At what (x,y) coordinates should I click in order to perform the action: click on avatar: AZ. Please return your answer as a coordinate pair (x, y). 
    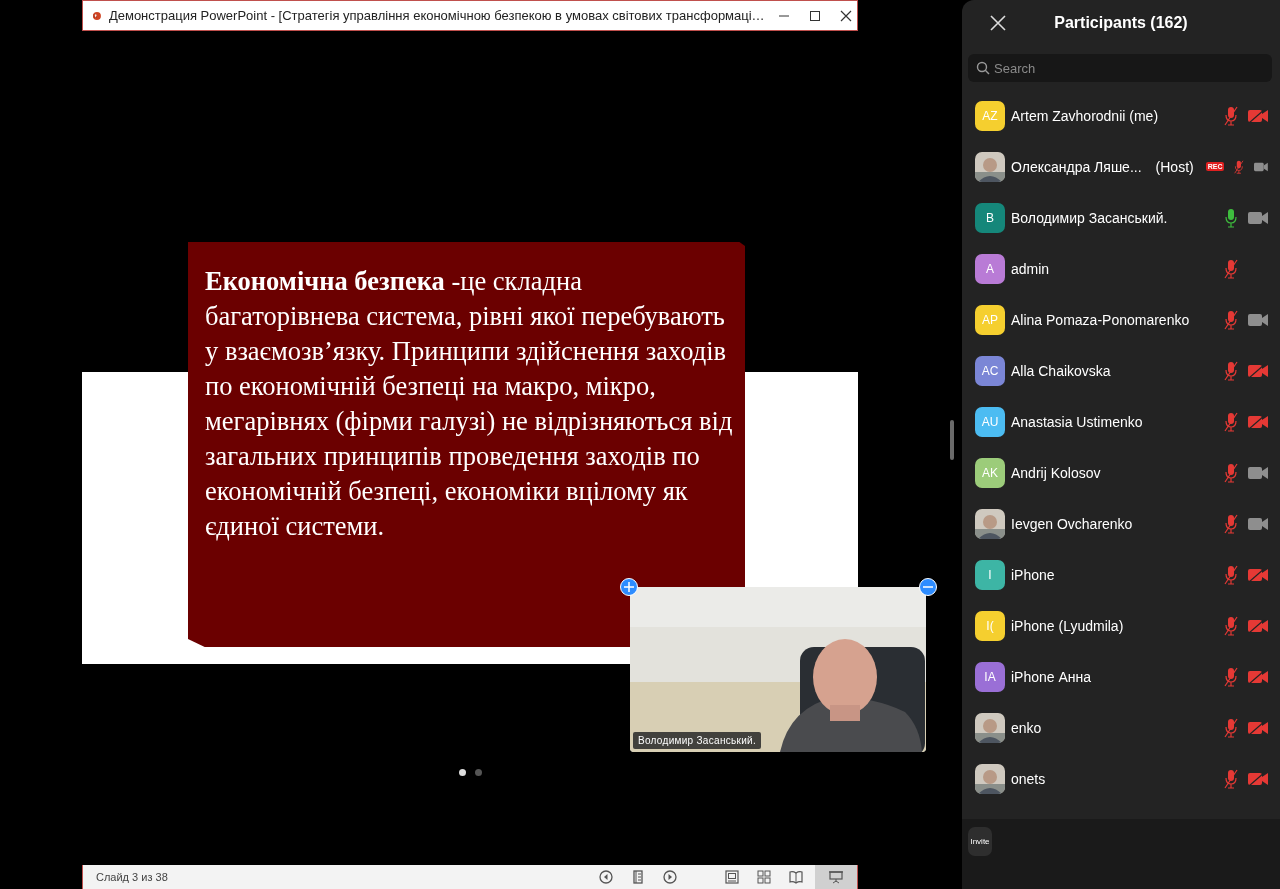
    Looking at the image, I should click on (990, 115).